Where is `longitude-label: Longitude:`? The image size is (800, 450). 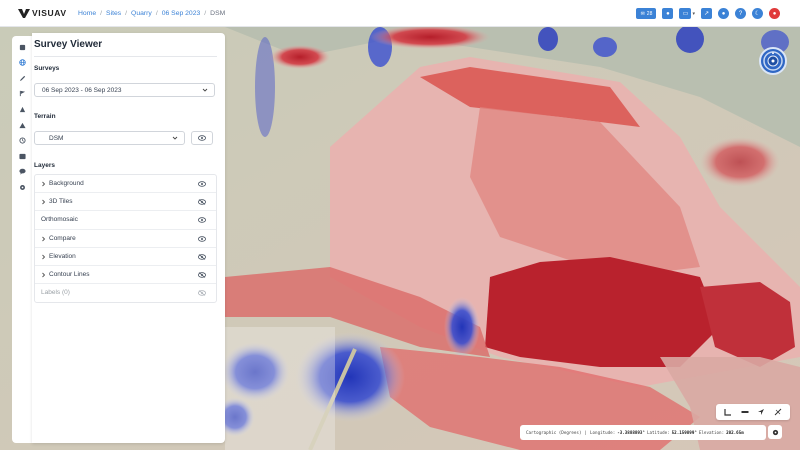
longitude-label: Longitude: is located at coordinates (603, 432).